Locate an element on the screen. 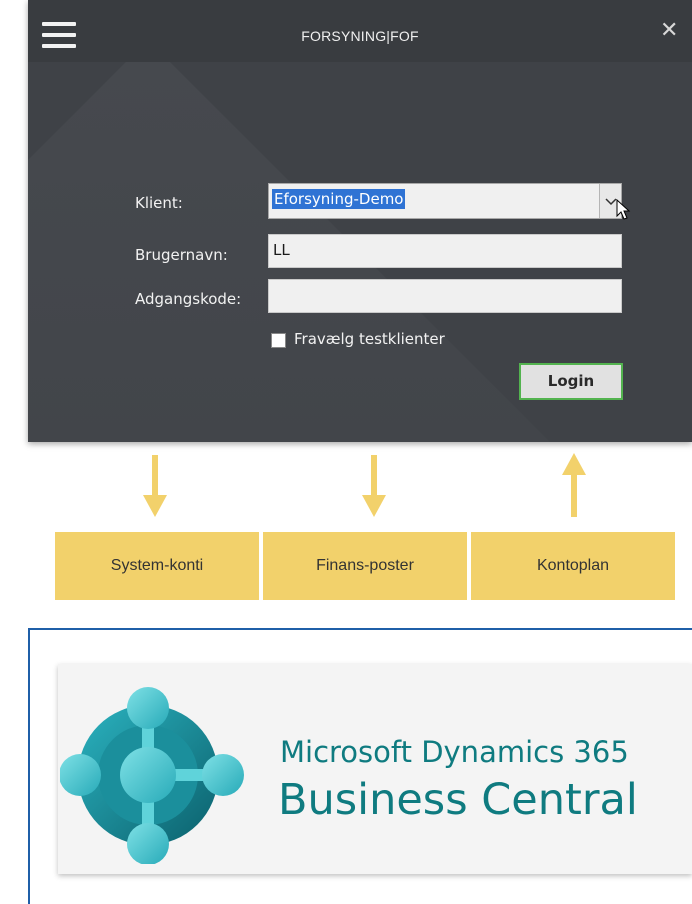 Image resolution: width=692 pixels, height=904 pixels. mouse-pointer-icon is located at coordinates (623, 209).